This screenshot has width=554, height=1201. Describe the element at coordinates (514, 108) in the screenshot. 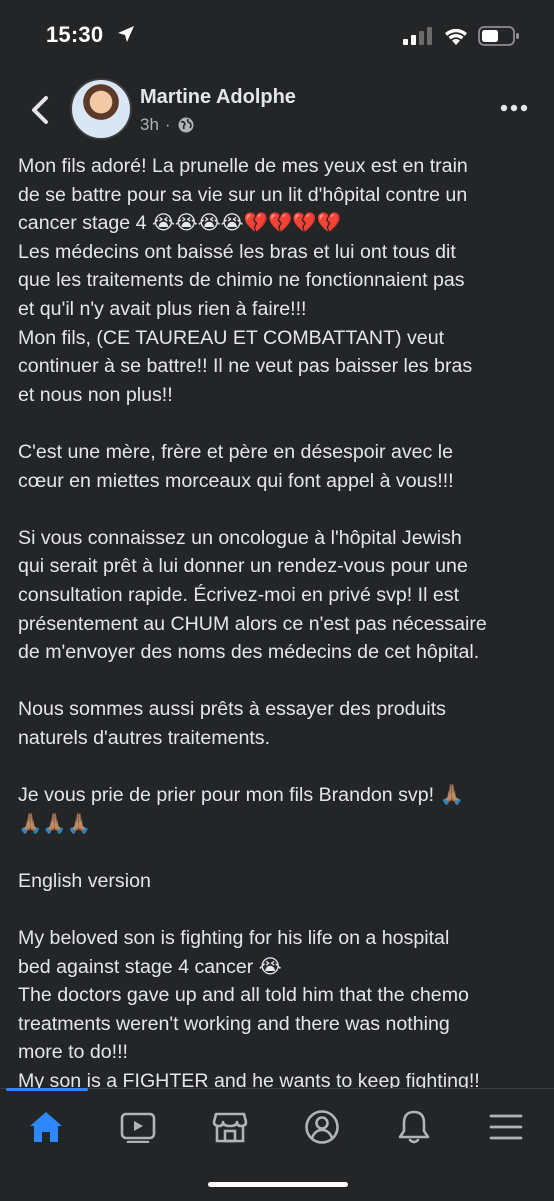

I see `more-options-icon` at that location.